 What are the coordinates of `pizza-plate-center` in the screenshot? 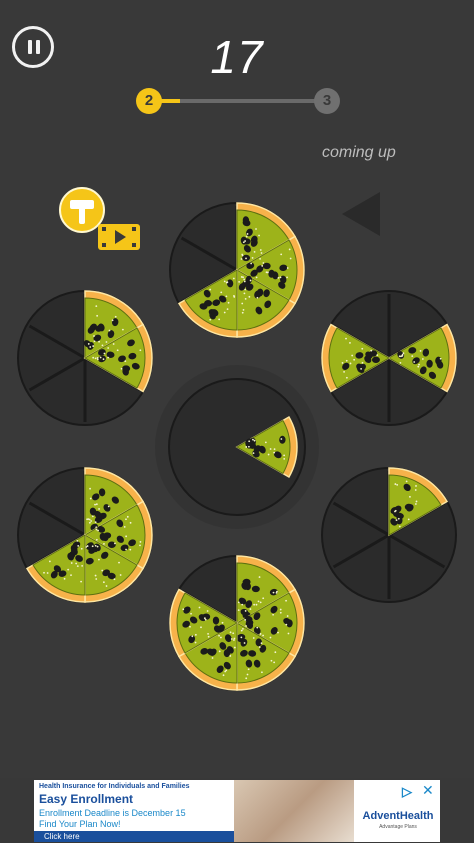 It's located at (237, 447).